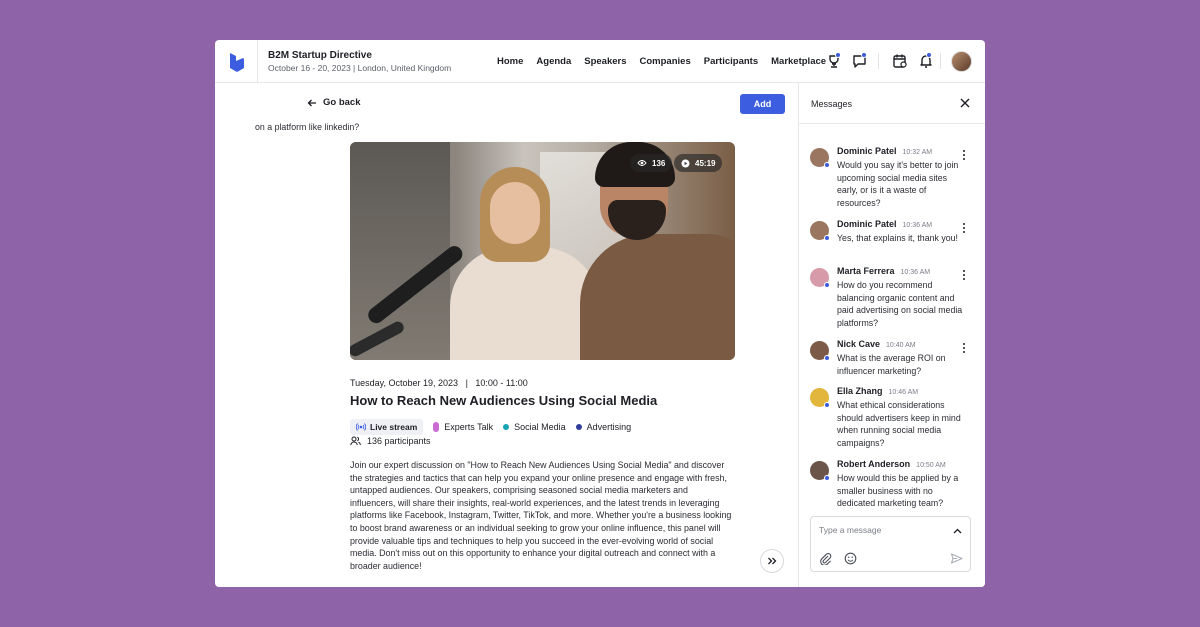 The height and width of the screenshot is (627, 1200). I want to click on message-time: 10:50 AM, so click(931, 465).